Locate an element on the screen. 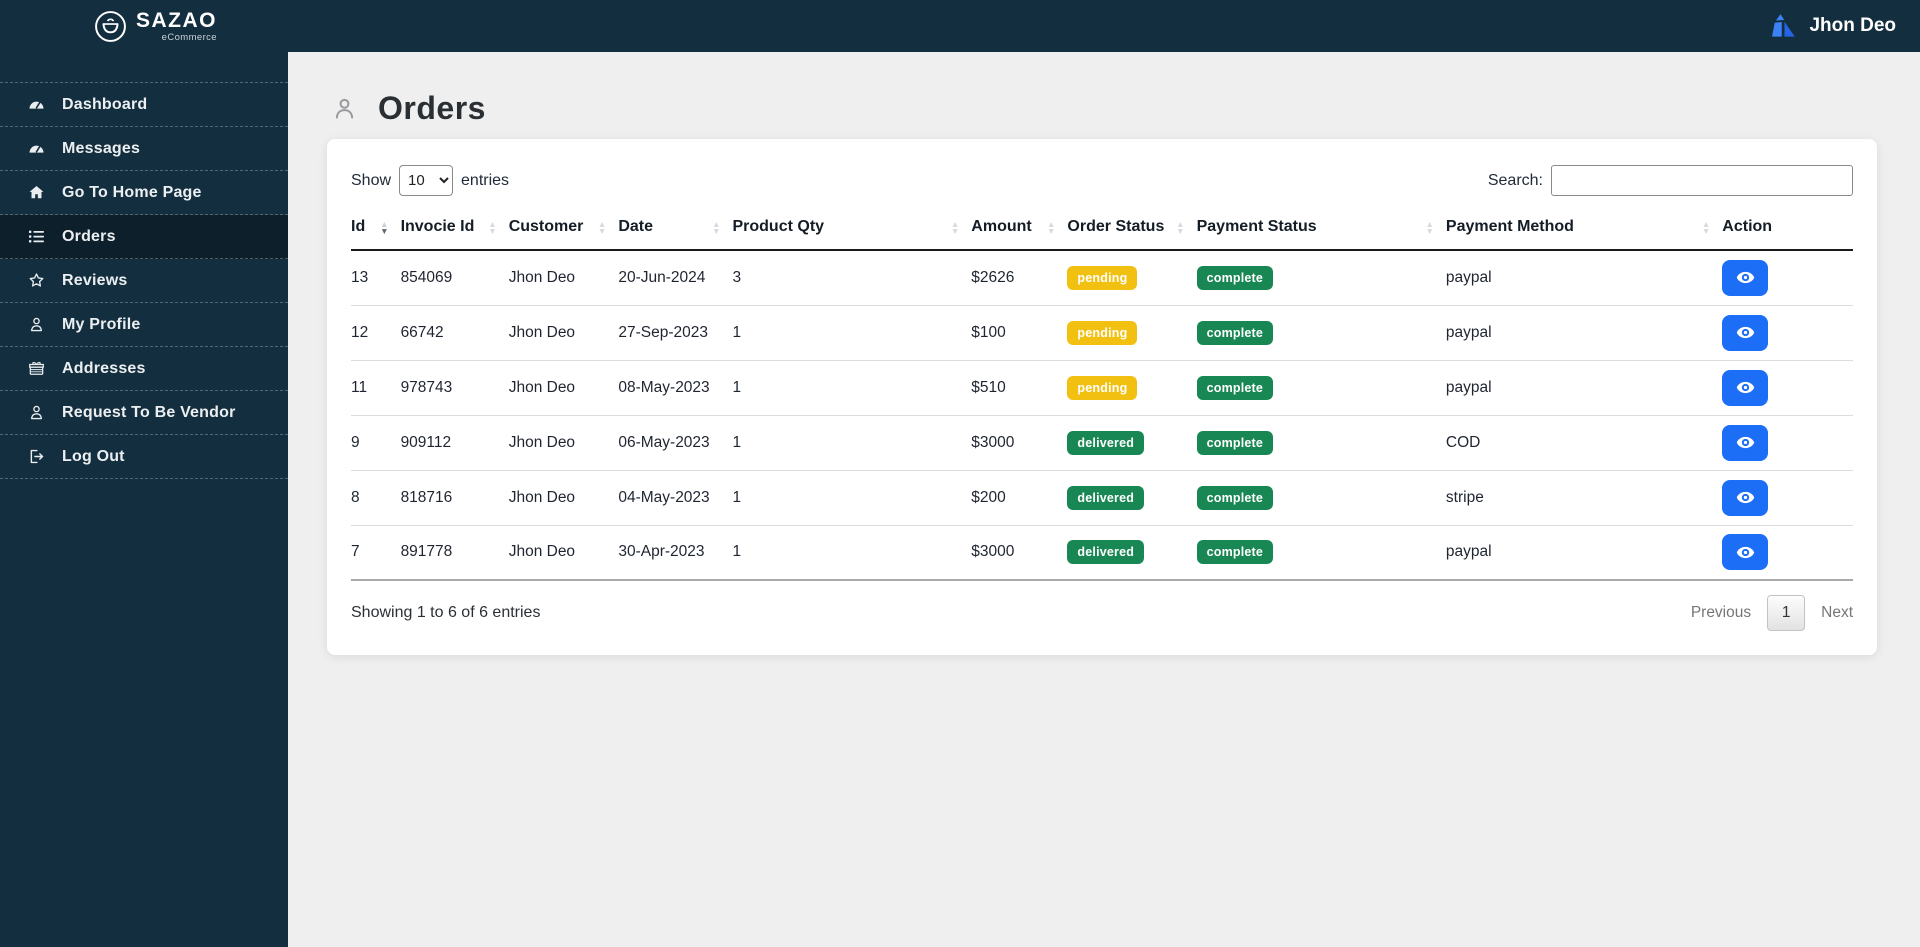  column-header-invocie-id: Invocie Id ▲ ▼ is located at coordinates (454, 229).